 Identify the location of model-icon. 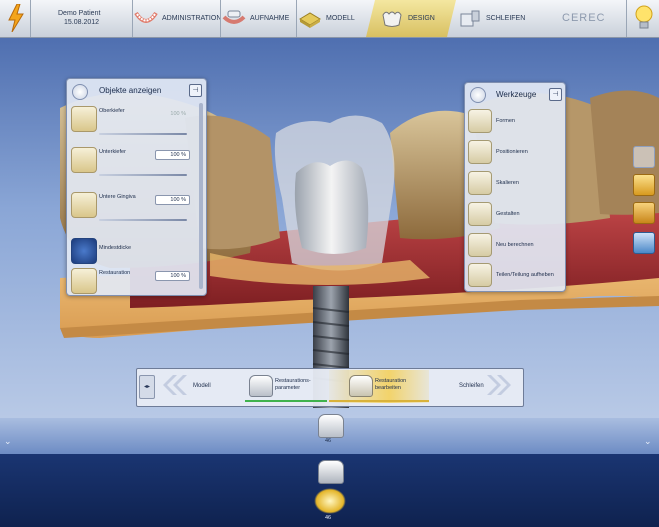
(310, 19).